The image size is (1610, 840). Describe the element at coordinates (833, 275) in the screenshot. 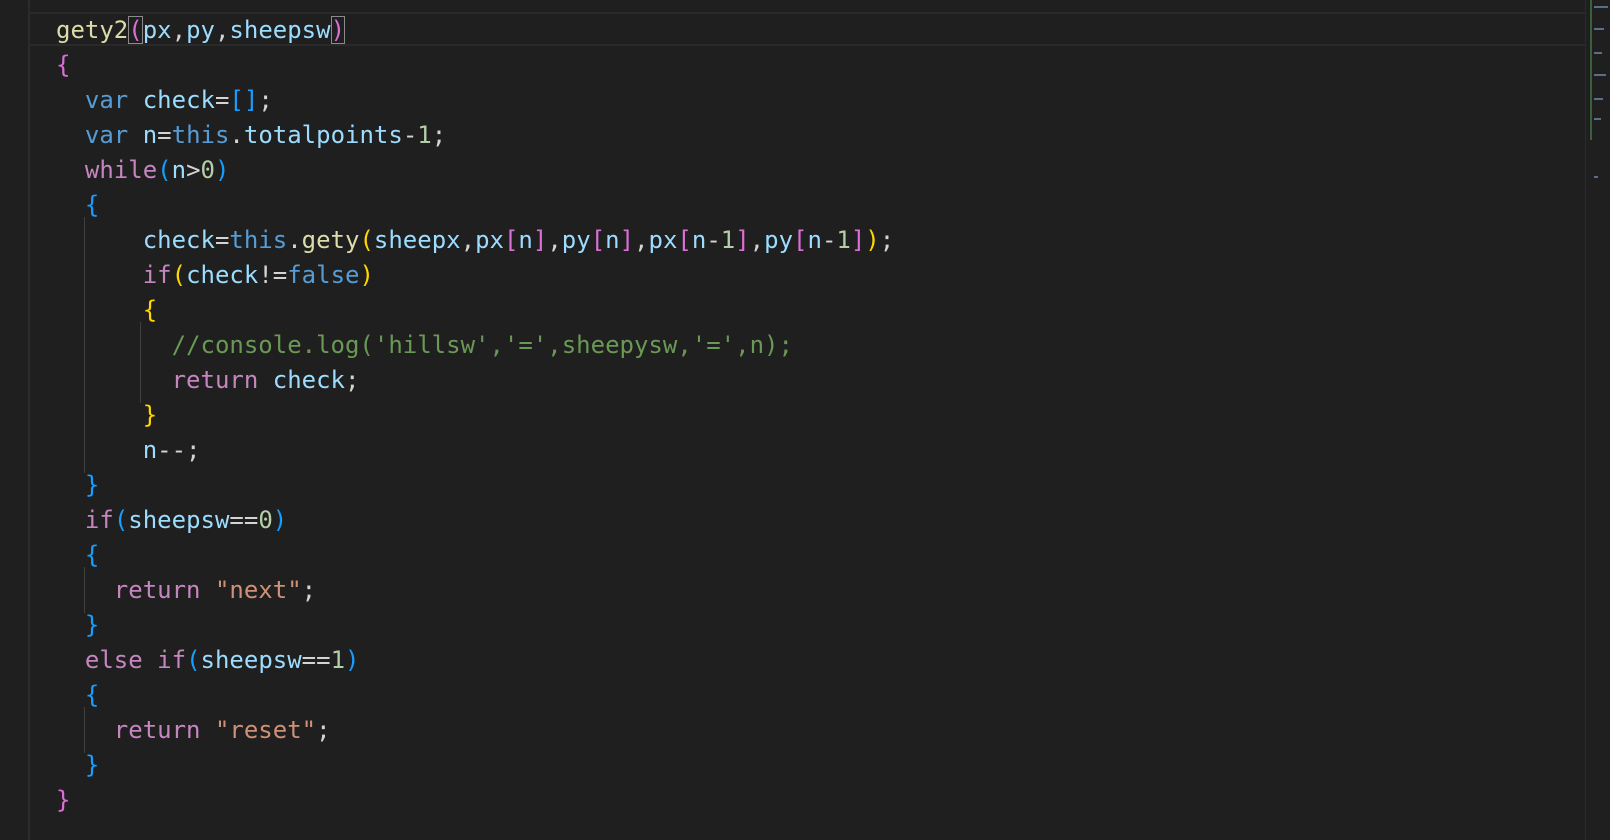

I see `code-line: if(check!=false)` at that location.